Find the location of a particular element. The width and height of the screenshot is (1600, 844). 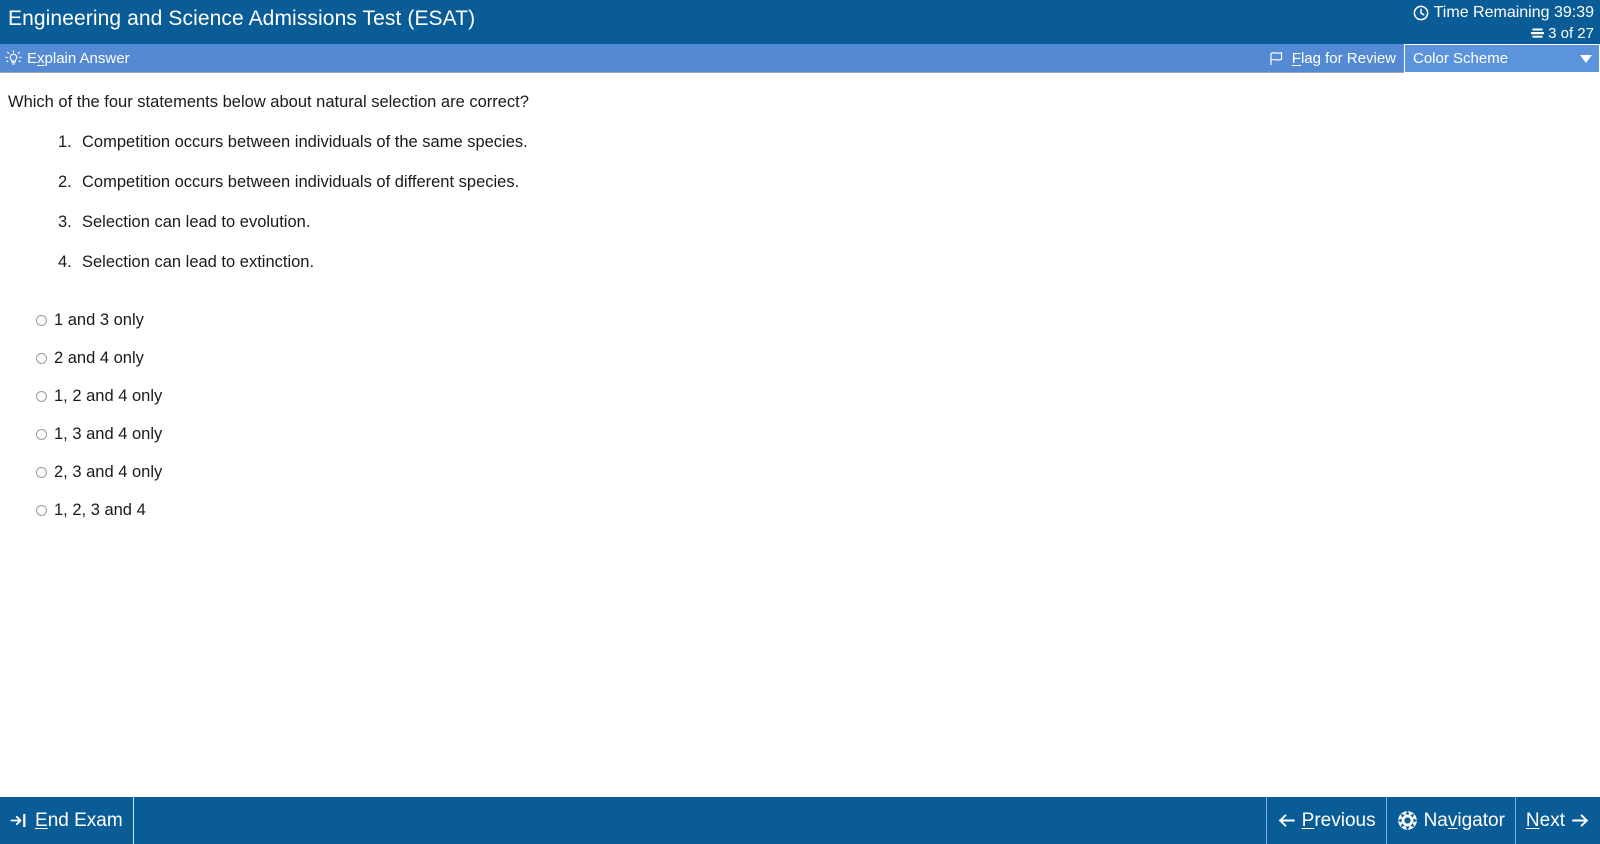

statement-text: Selection can lead to evolution. is located at coordinates (196, 222).